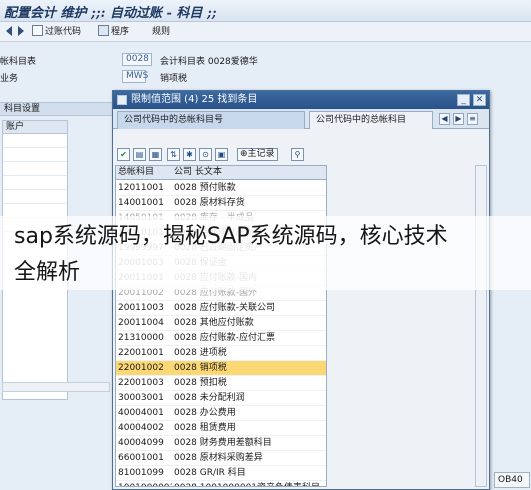 The image size is (531, 490). Describe the element at coordinates (225, 338) in the screenshot. I see `company-long-text: 0028 应付账款-应付汇票` at that location.